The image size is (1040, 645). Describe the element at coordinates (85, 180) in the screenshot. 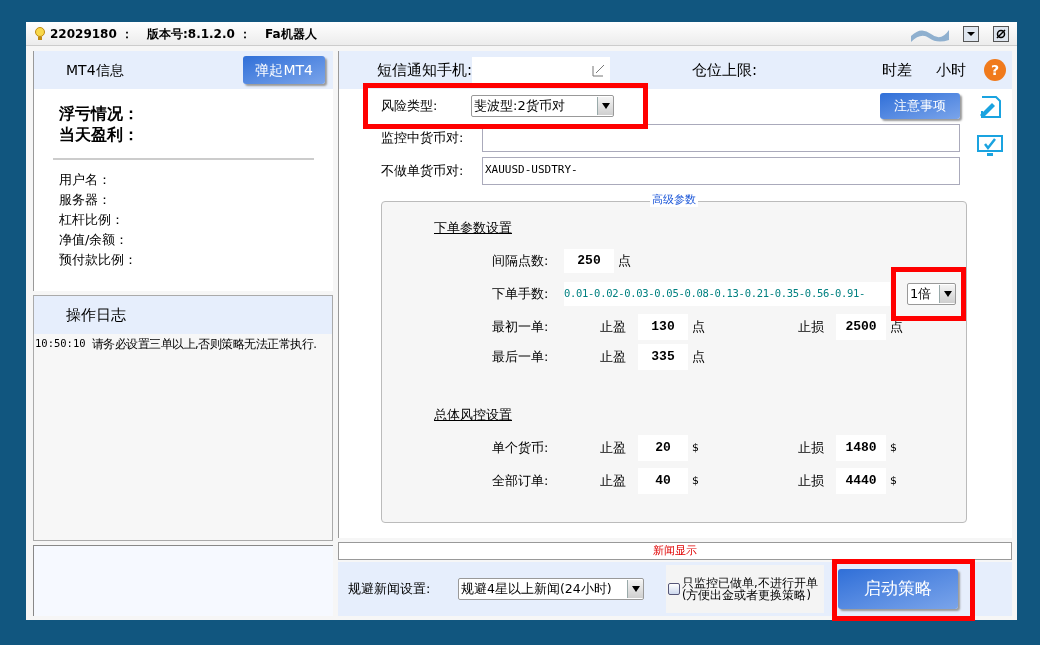

I see `account-field-label: 用户名：` at that location.